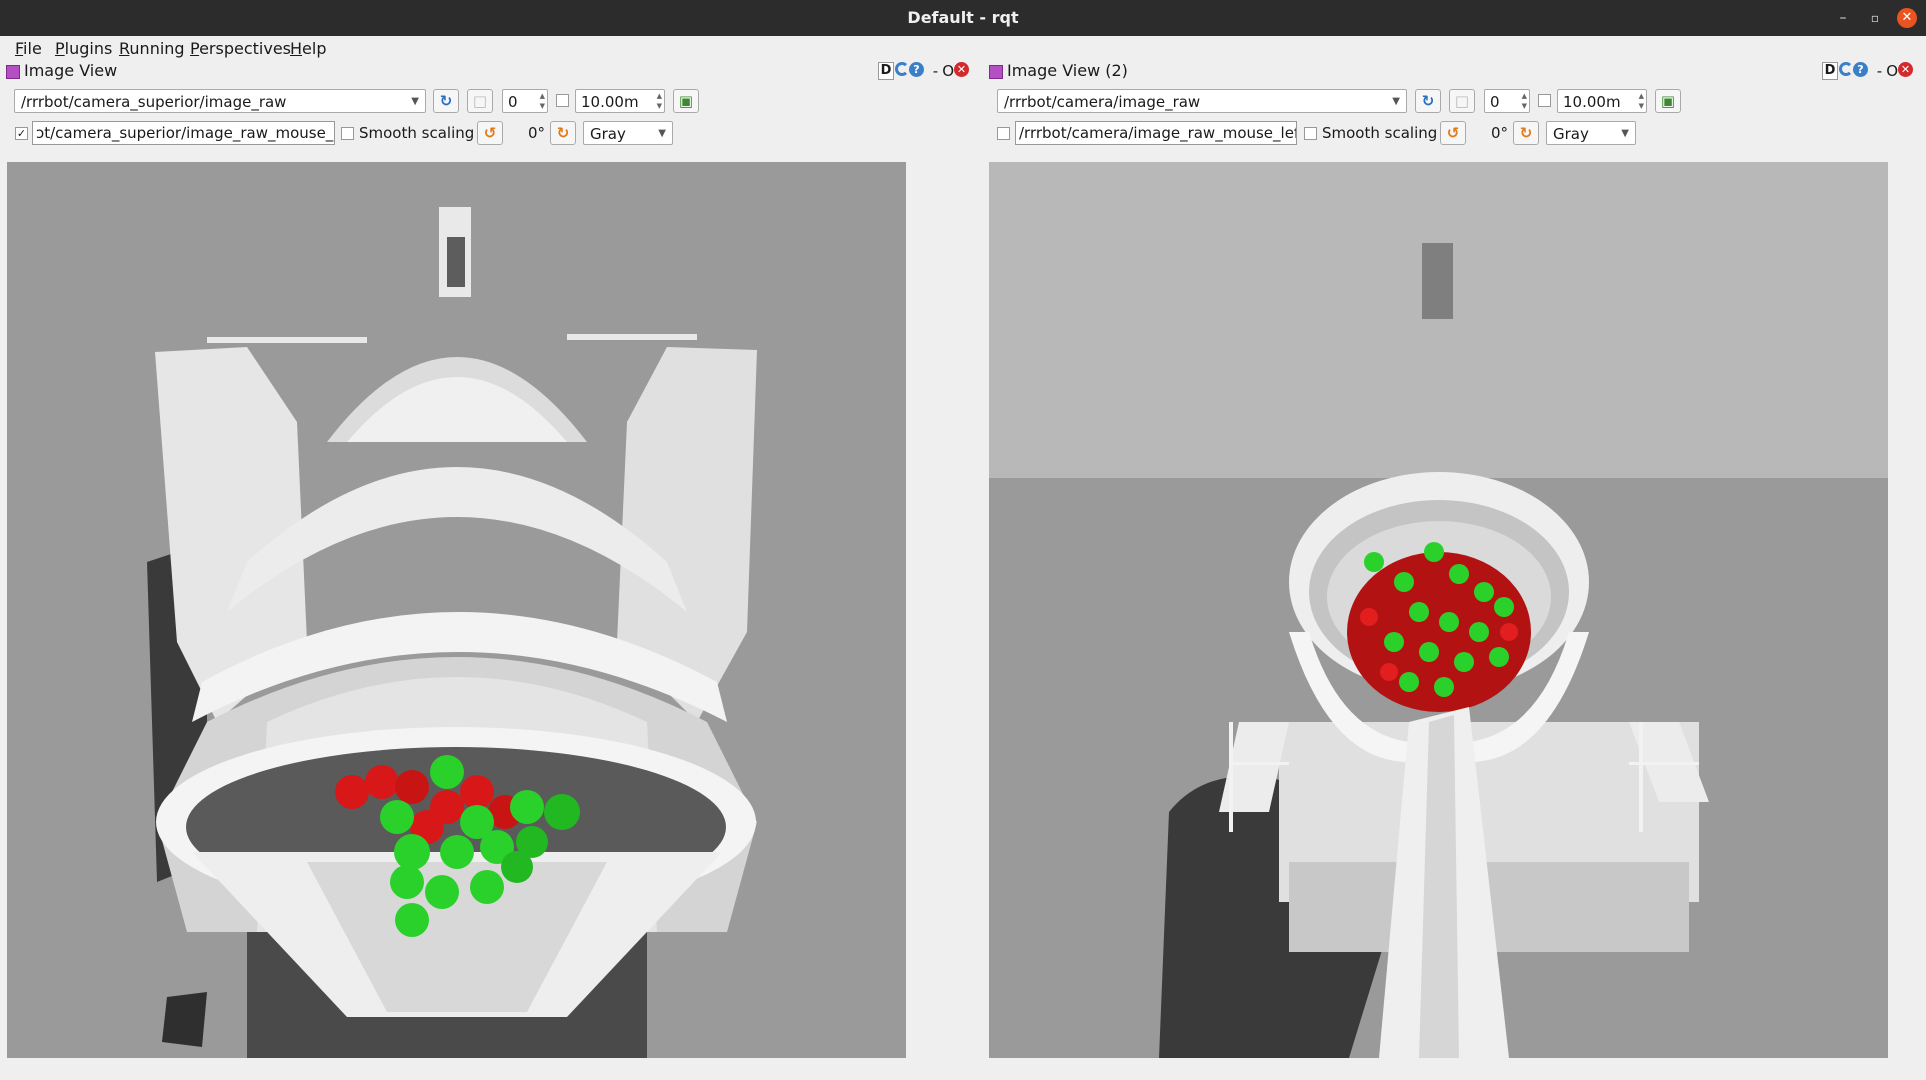 This screenshot has height=1080, width=1926. Describe the element at coordinates (1310, 133) in the screenshot. I see `panel2-smooth-checkbox` at that location.